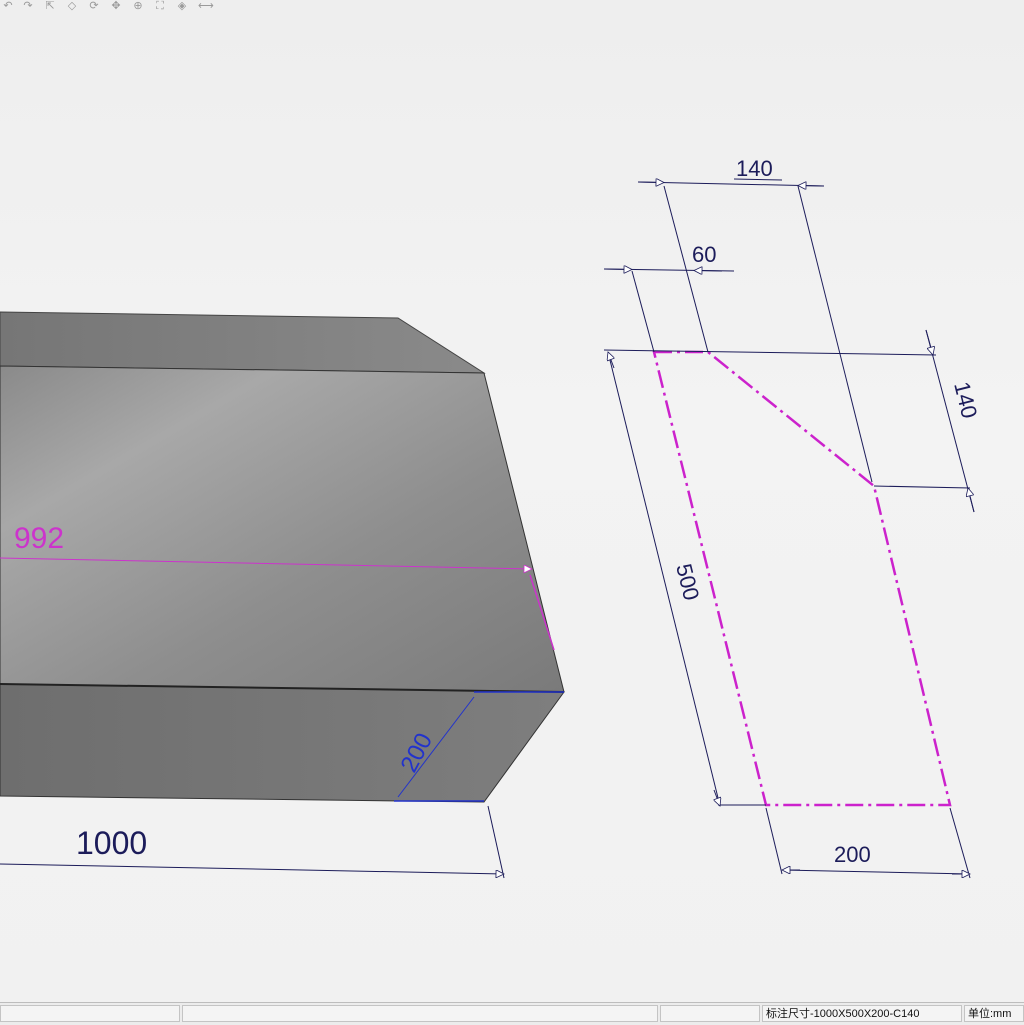 The height and width of the screenshot is (1025, 1024). I want to click on block-top-face, so click(243, 342).